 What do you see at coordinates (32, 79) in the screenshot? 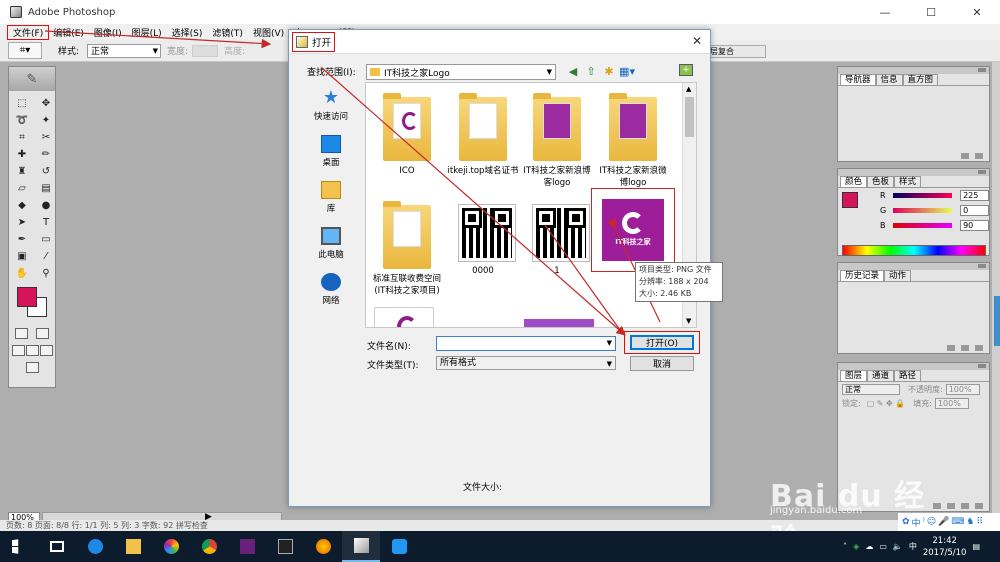
I see `feather-icon: ✎` at bounding box center [32, 79].